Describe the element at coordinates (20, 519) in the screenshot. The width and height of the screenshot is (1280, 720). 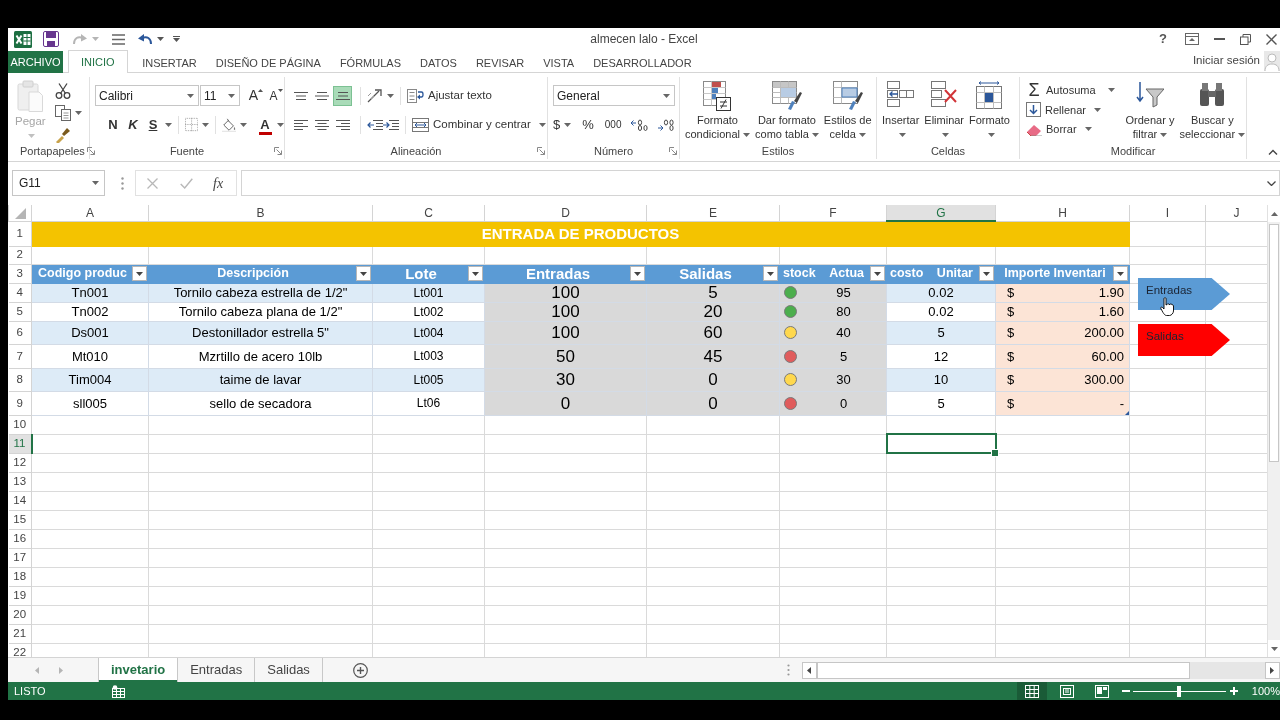
I see `row-header: 15` at that location.